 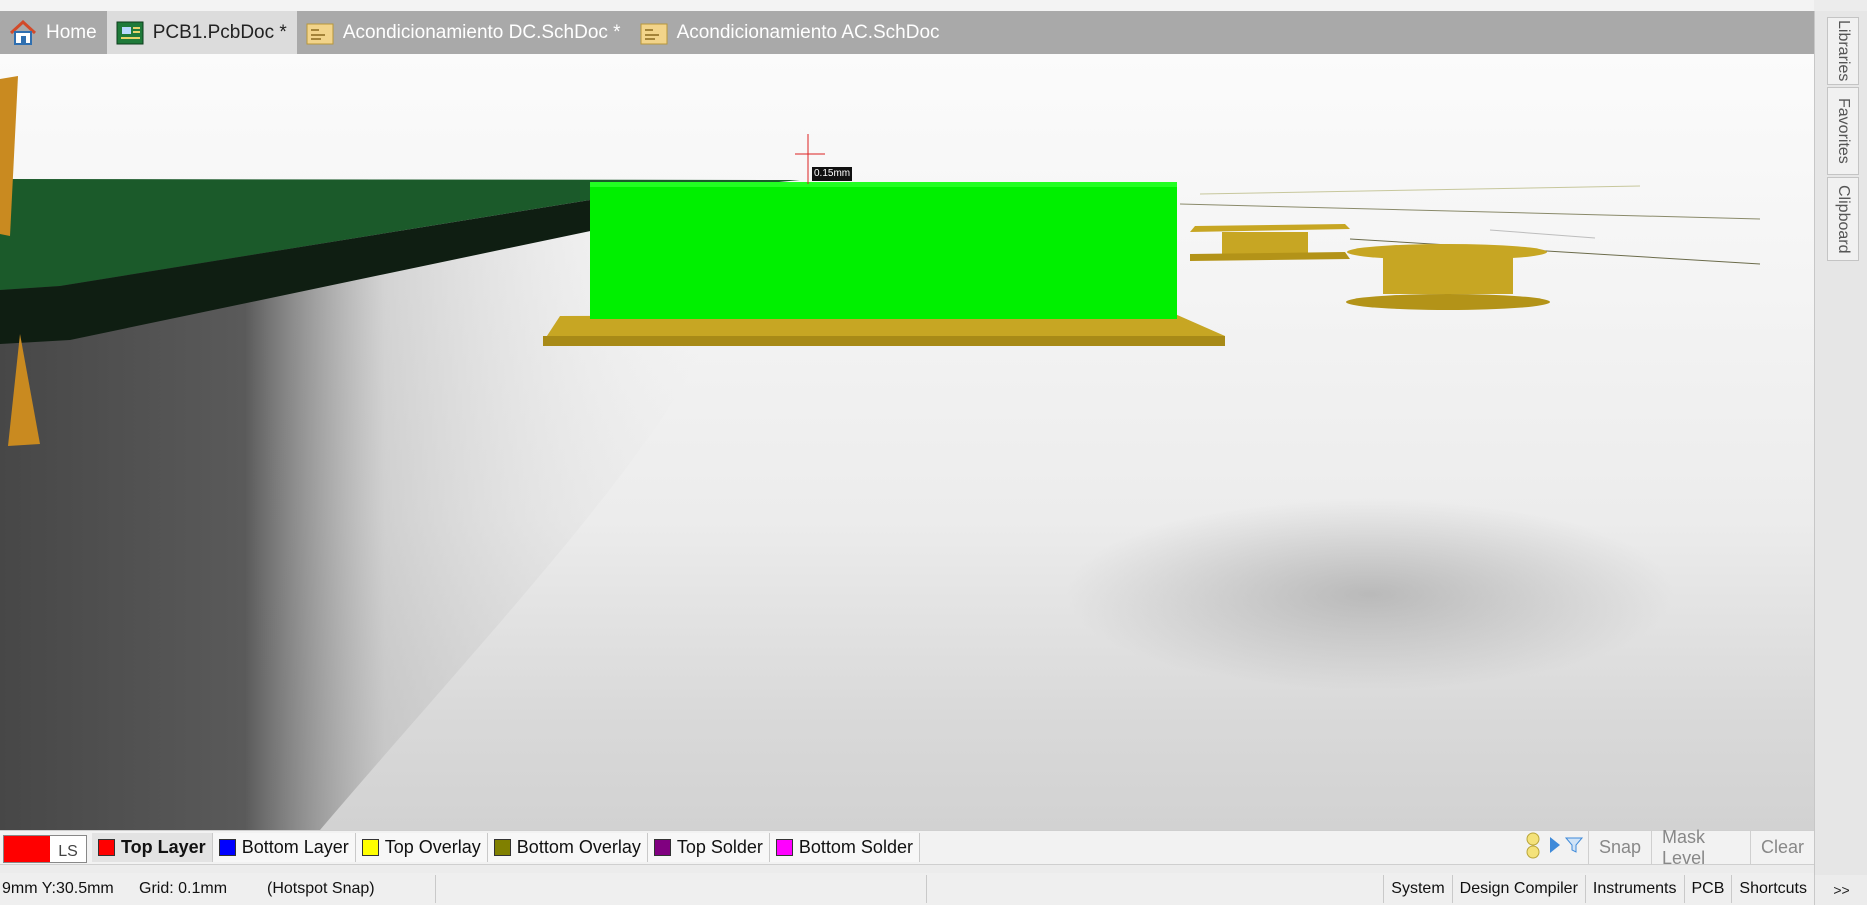 I want to click on layer-tab-top-solder: Top Solder, so click(x=708, y=847).